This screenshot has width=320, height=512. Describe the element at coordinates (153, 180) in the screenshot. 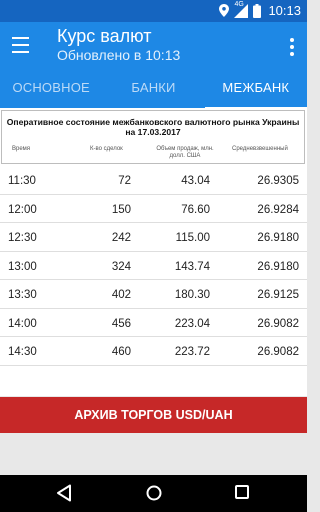

I see `table-row: 11:30 72 43.04 26.9305` at that location.